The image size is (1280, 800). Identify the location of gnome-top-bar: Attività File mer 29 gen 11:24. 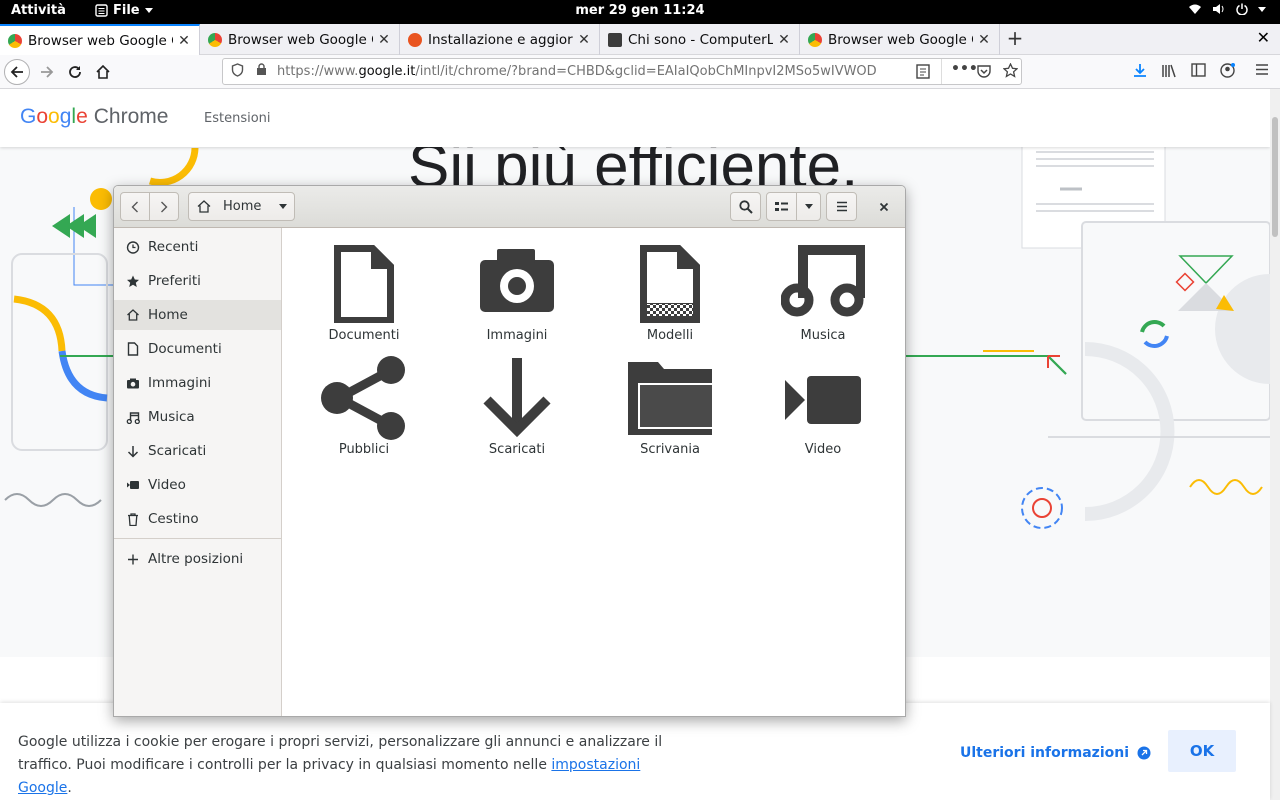
(640, 12).